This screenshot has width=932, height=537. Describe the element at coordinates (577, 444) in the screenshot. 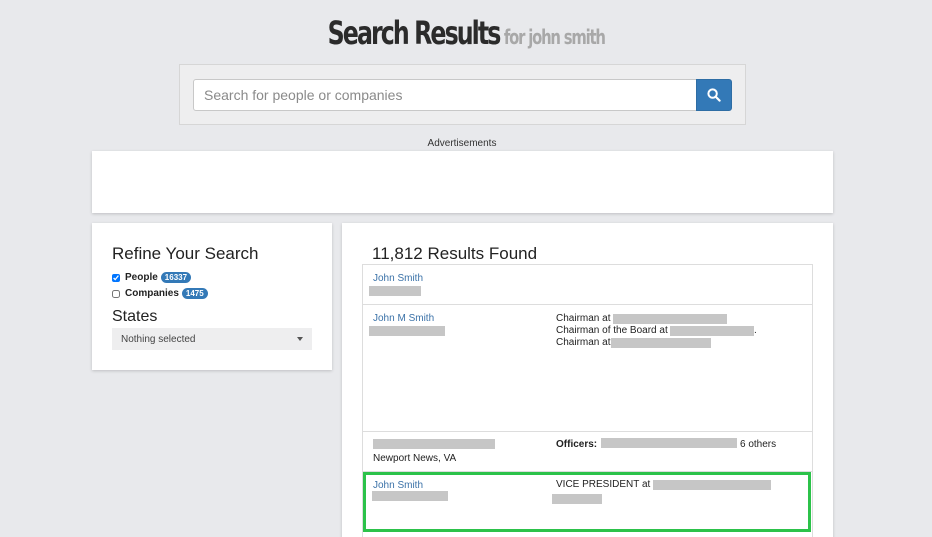

I see `officers-label: Officers:` at that location.